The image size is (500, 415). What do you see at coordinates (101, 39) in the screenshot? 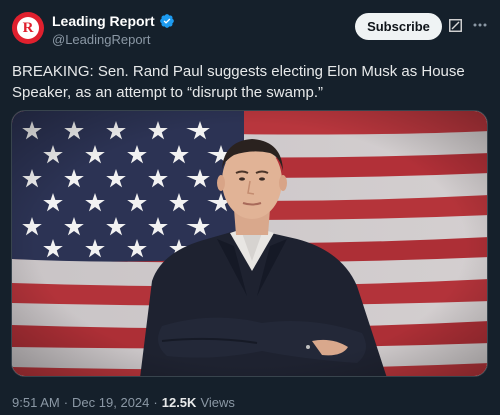
I see `author-handle: @LeadingReport` at bounding box center [101, 39].